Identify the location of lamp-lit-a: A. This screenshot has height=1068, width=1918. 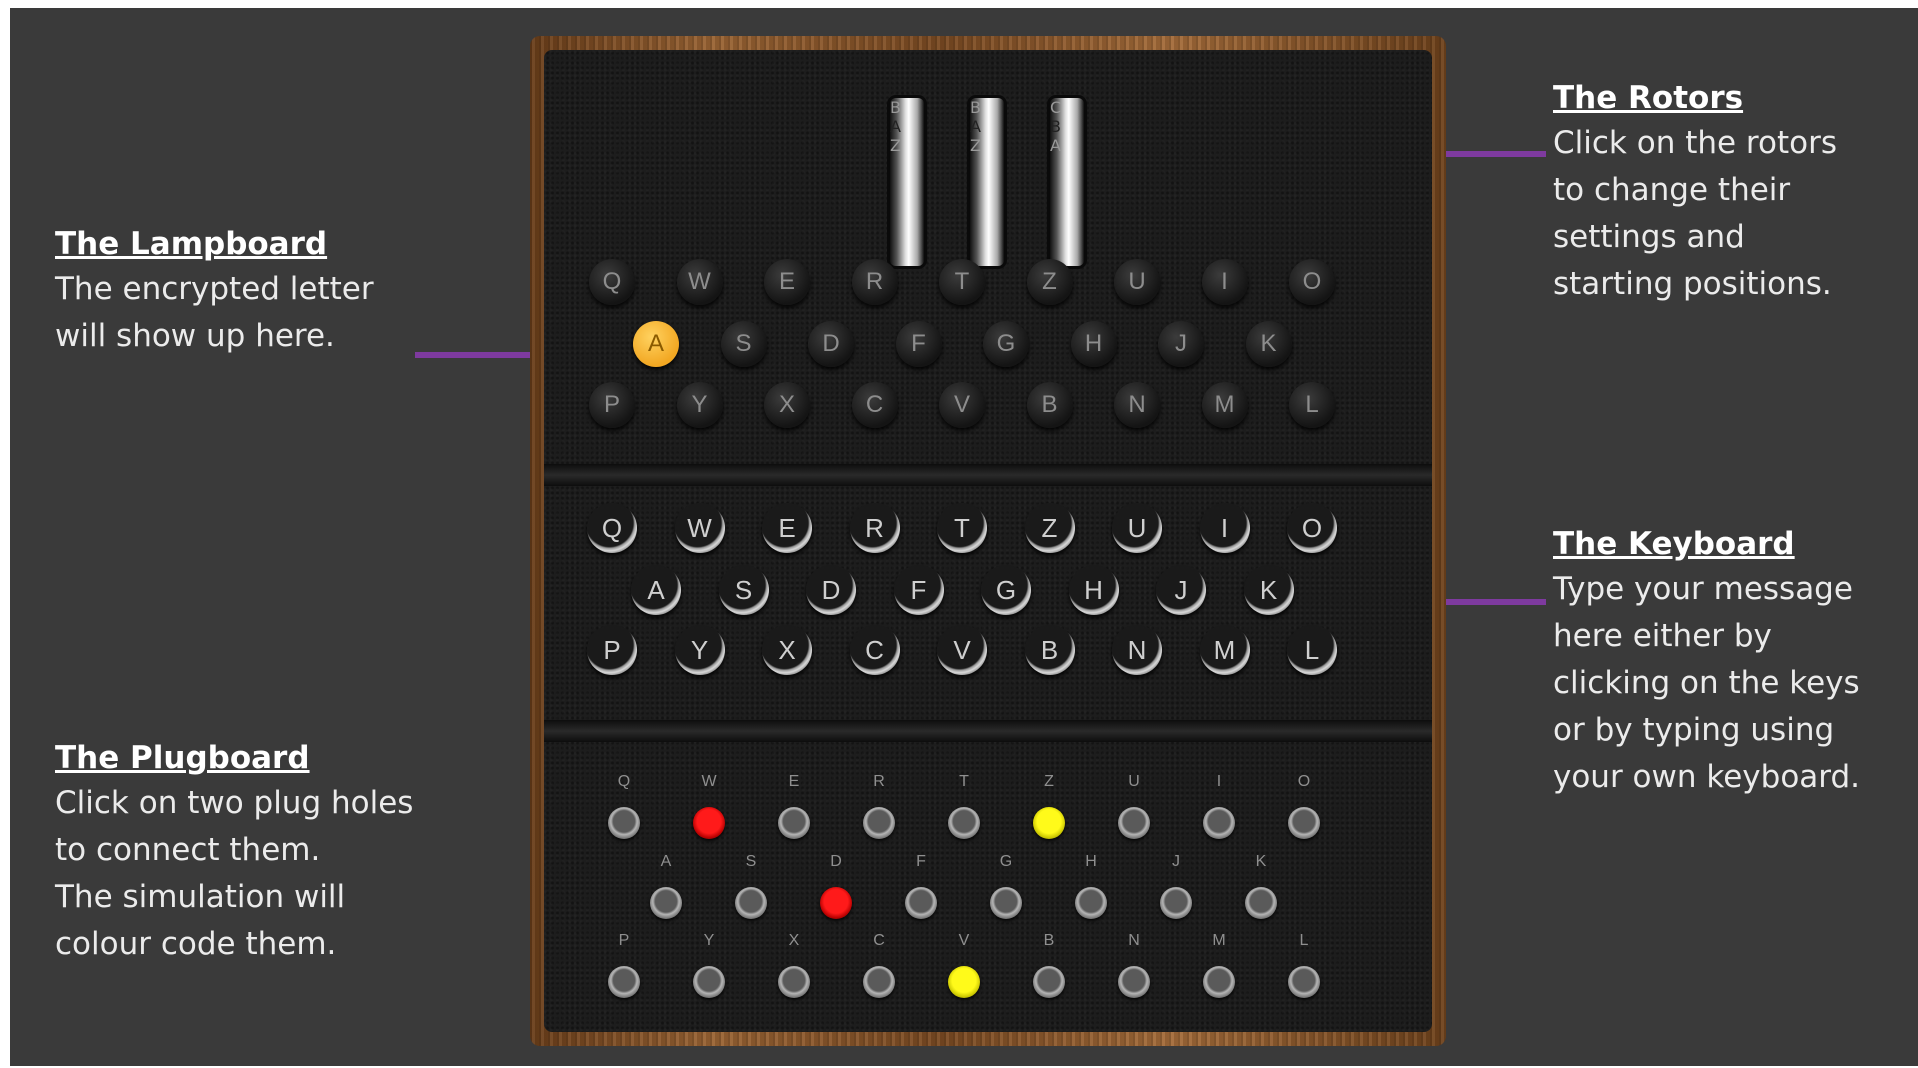
(656, 344).